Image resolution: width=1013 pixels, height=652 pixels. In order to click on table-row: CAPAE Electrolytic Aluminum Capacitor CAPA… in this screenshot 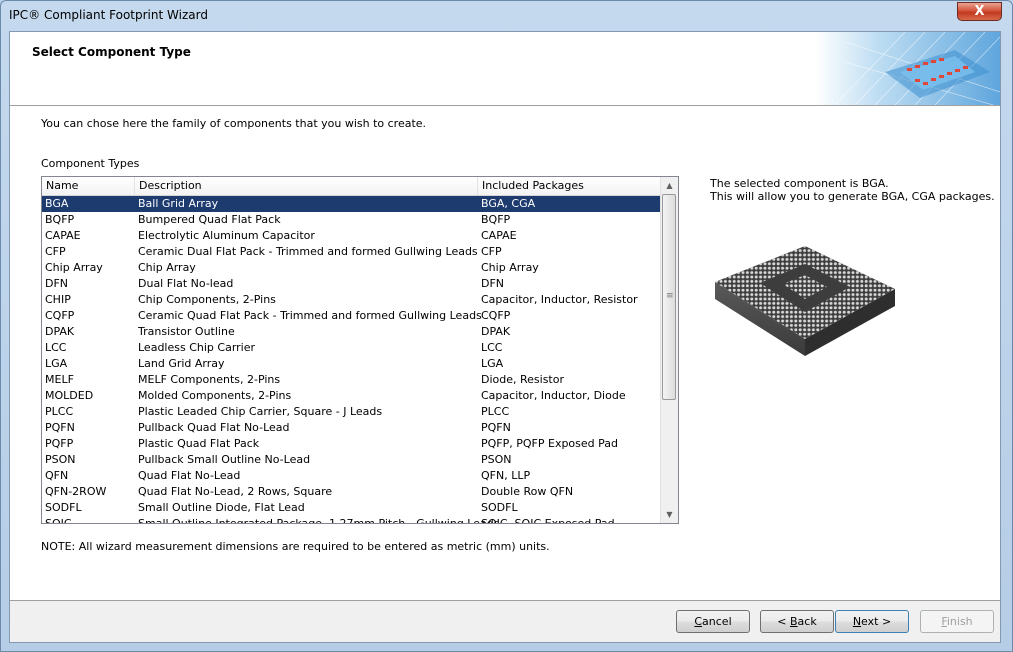, I will do `click(352, 236)`.